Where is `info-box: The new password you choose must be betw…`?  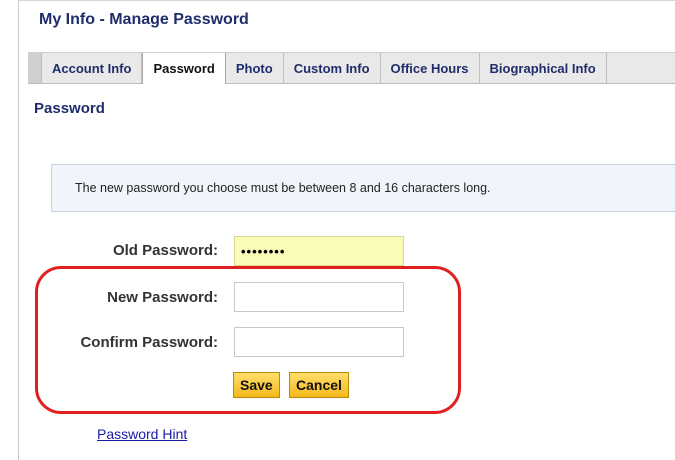 info-box: The new password you choose must be betw… is located at coordinates (363, 188).